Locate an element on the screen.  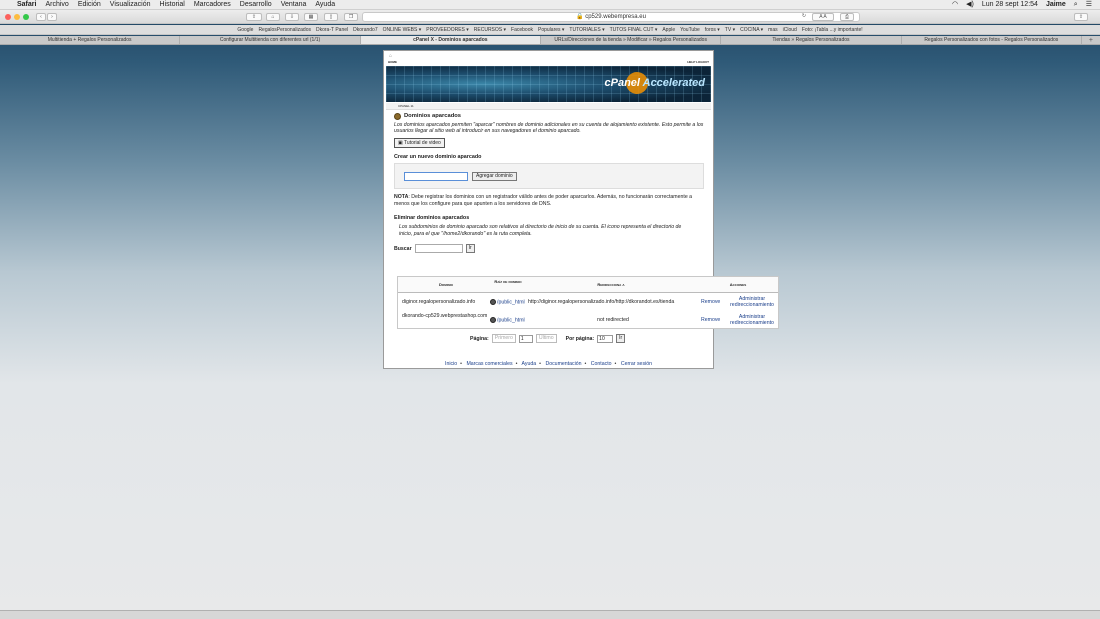
tab-multitienda: Multitienda + Regalos Personalizados is located at coordinates (90, 40).